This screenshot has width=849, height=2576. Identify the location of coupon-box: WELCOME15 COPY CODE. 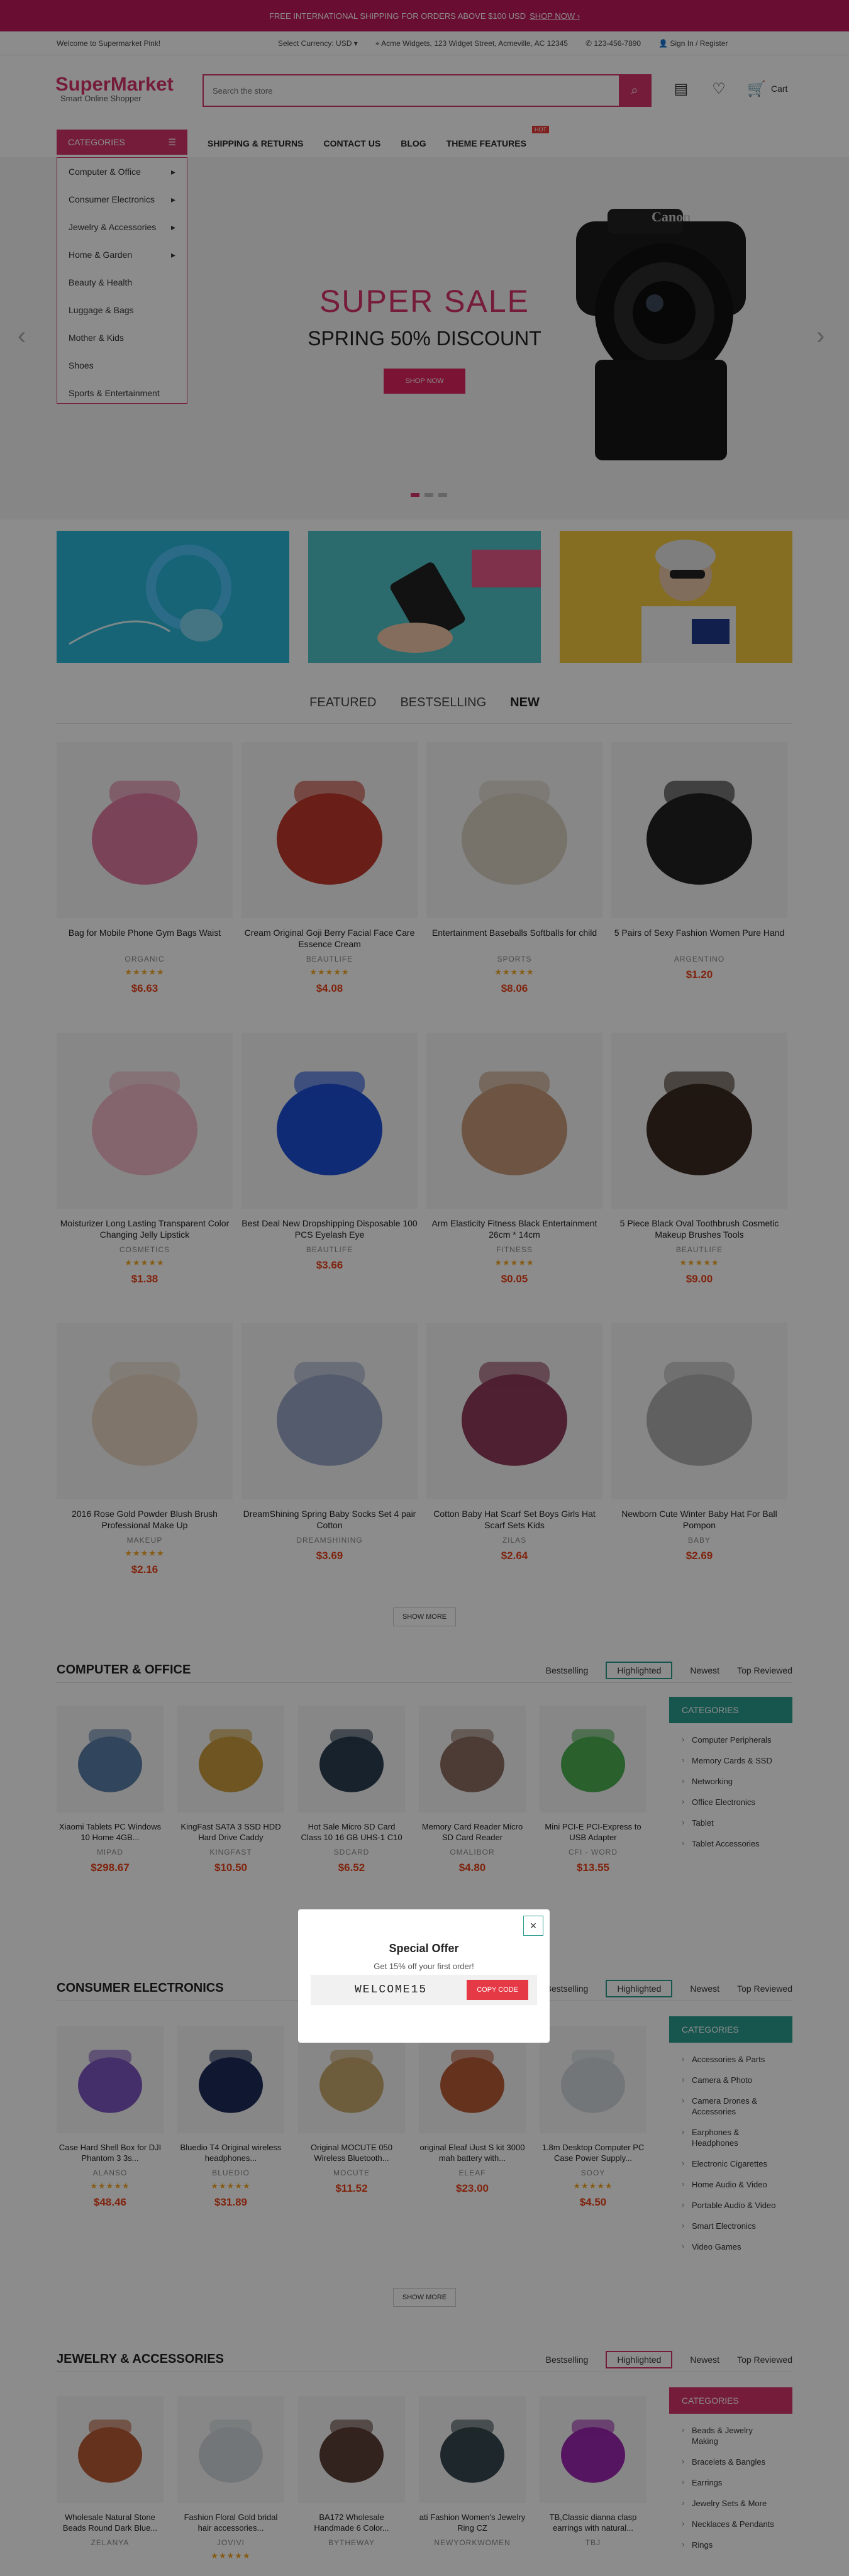
(424, 1990).